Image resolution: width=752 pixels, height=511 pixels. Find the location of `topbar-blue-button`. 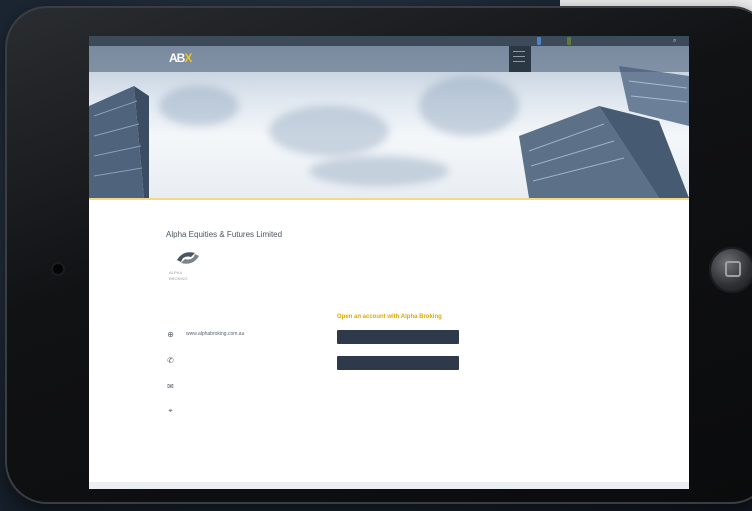

topbar-blue-button is located at coordinates (539, 41).